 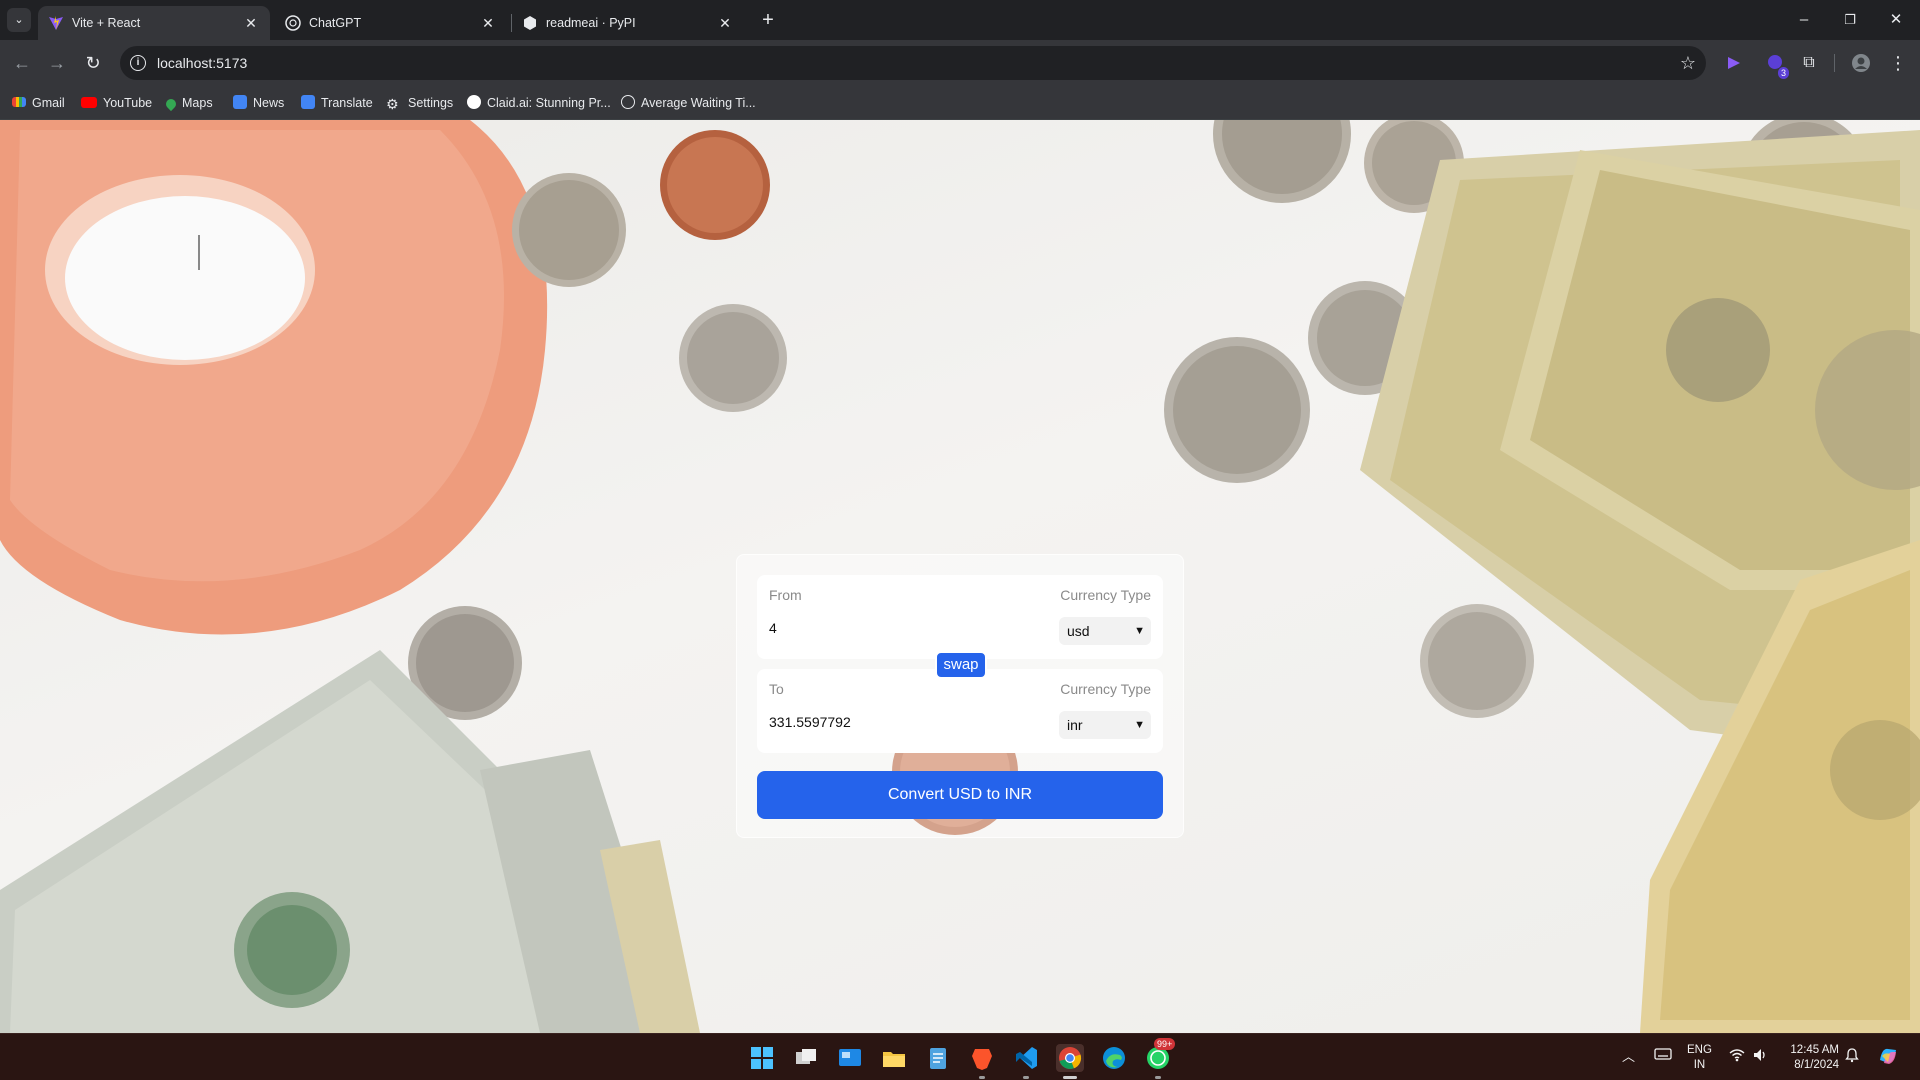 What do you see at coordinates (293, 23) in the screenshot?
I see `chatgpt-icon` at bounding box center [293, 23].